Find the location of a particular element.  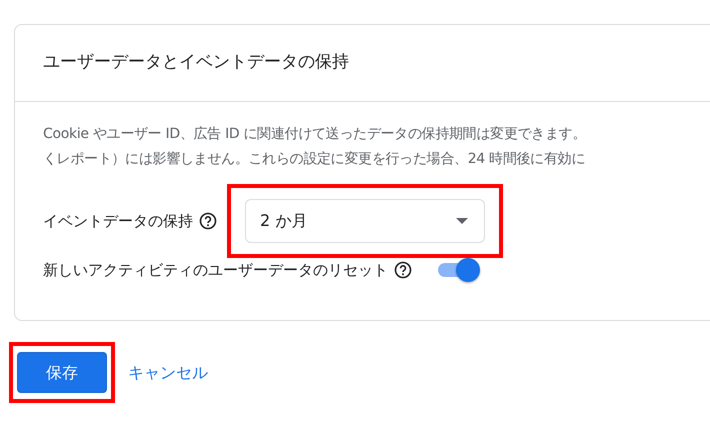

dropdown-arrow-icon is located at coordinates (462, 221).